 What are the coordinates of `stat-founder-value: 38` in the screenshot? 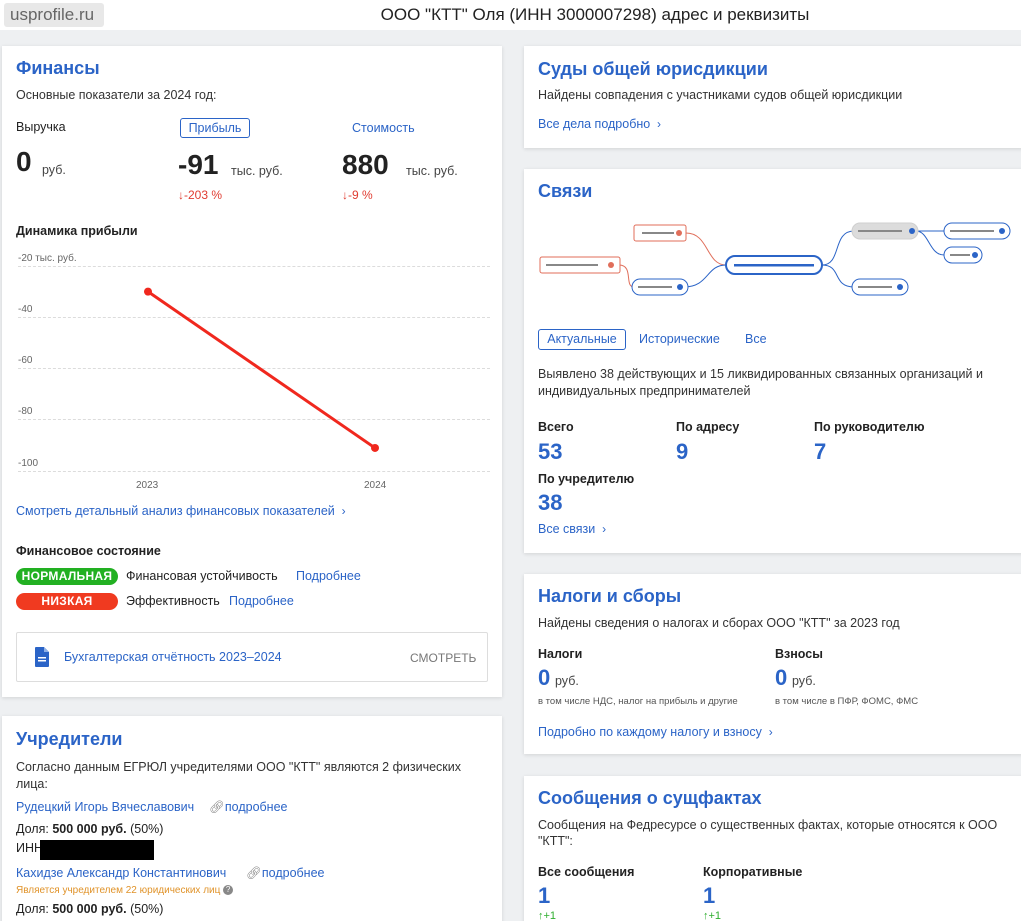 It's located at (550, 503).